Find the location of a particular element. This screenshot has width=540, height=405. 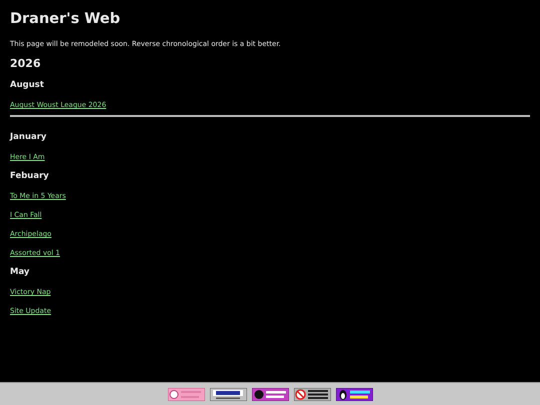

year-heading: 2026 is located at coordinates (26, 64).